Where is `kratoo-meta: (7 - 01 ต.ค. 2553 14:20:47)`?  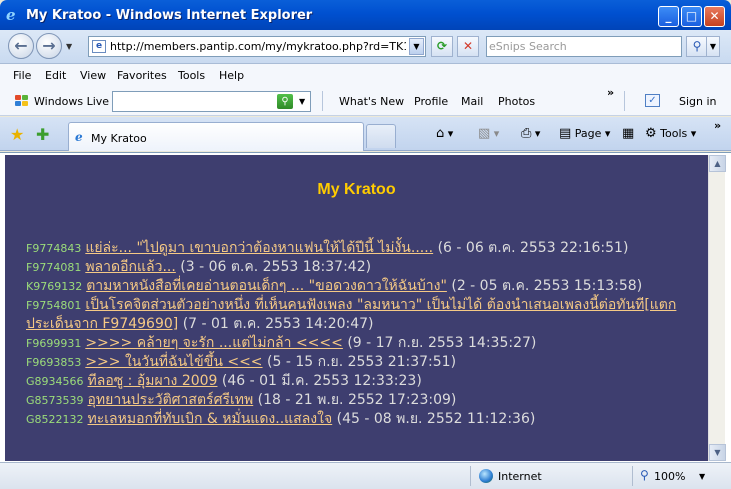
kratoo-meta: (7 - 01 ต.ค. 2553 14:20:47) is located at coordinates (278, 324).